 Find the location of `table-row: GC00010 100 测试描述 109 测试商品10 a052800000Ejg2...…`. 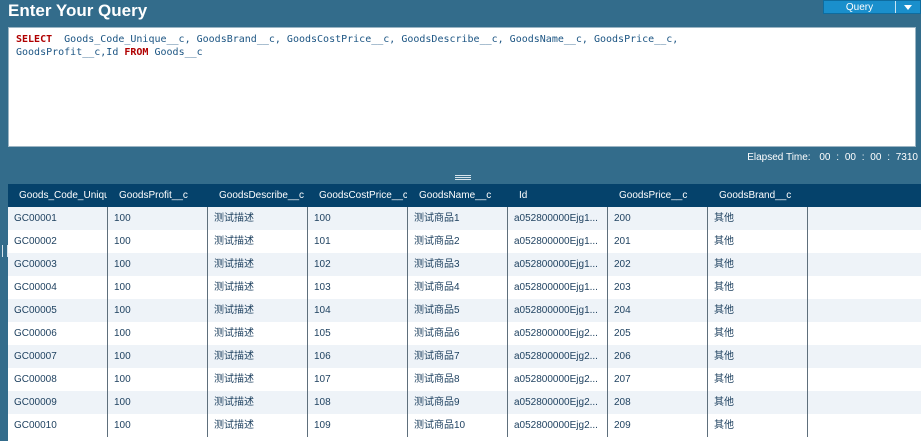

table-row: GC00010 100 测试描述 109 测试商品10 a052800000Ejg2...… is located at coordinates (464, 425).